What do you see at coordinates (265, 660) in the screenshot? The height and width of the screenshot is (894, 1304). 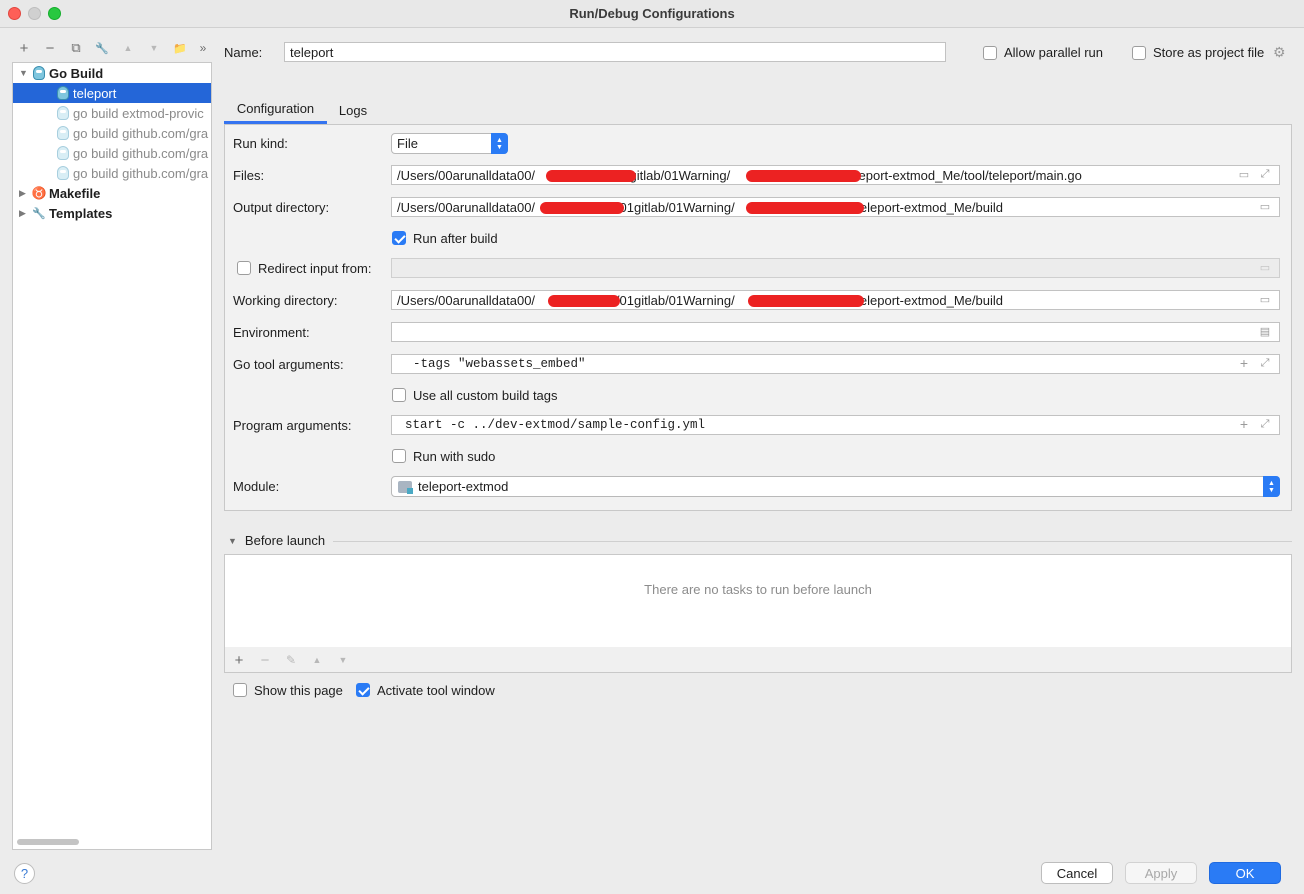 I see `remove-task-icon: −` at bounding box center [265, 660].